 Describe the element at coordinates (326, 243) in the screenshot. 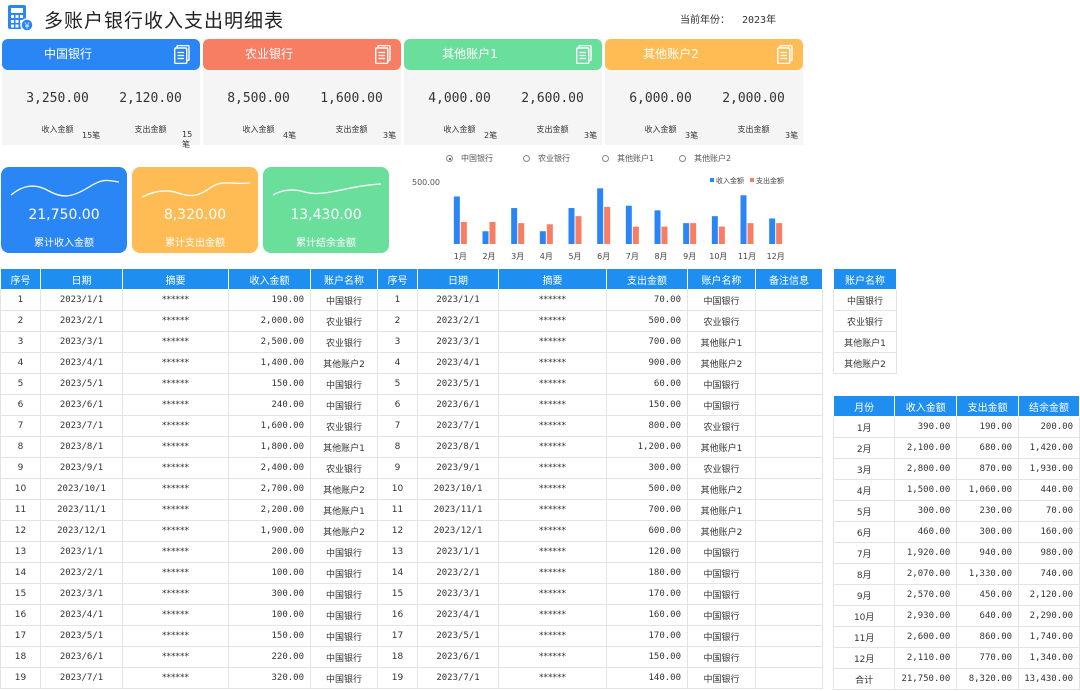

I see `summary-label: 累计结余金额` at that location.